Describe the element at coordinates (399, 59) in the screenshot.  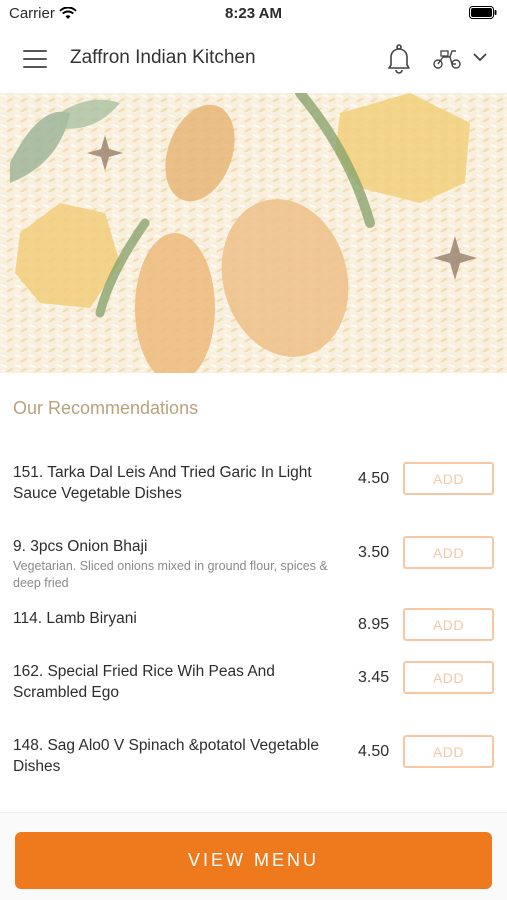
I see `bell-icon` at that location.